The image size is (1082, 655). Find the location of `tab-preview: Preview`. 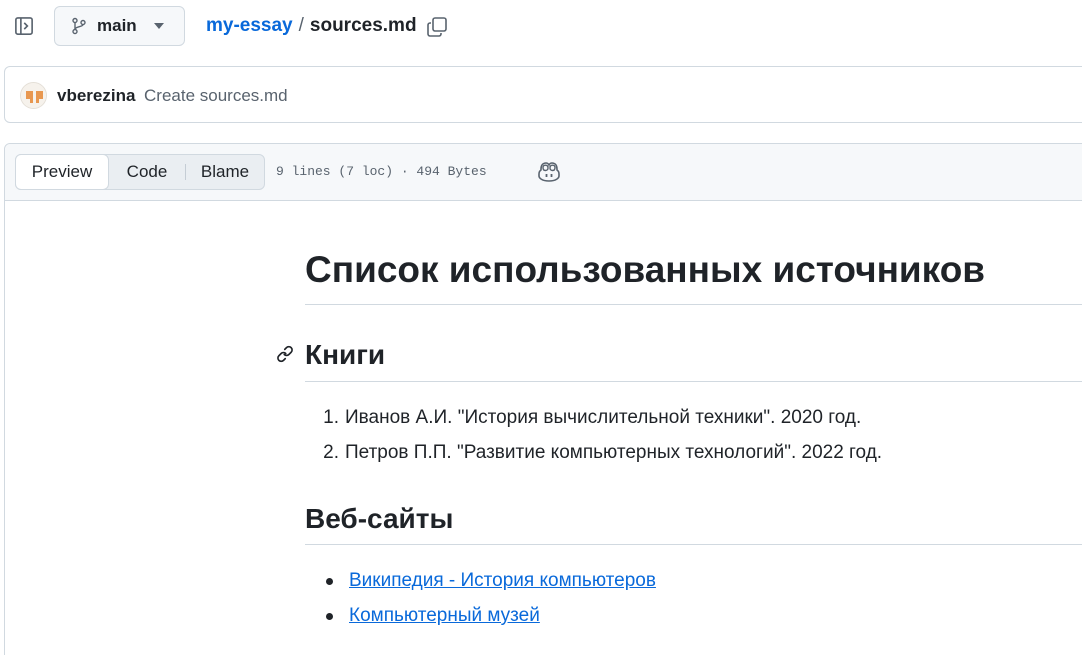

tab-preview: Preview is located at coordinates (62, 172).